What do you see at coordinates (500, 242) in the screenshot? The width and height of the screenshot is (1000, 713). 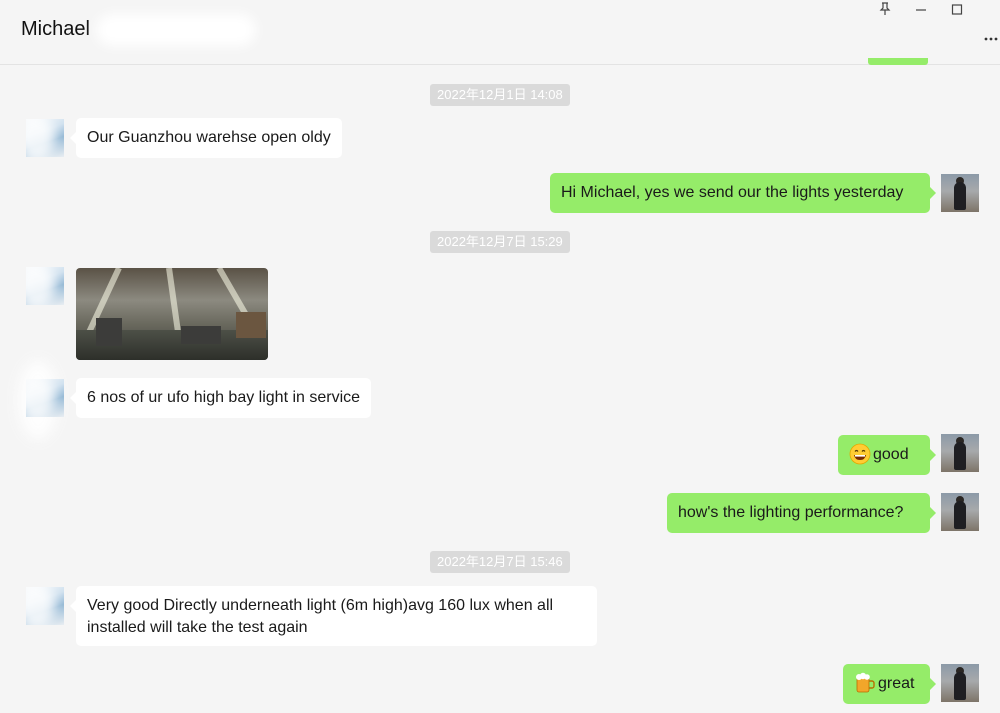 I see `timestamp: 2022年12月7日 15:29` at bounding box center [500, 242].